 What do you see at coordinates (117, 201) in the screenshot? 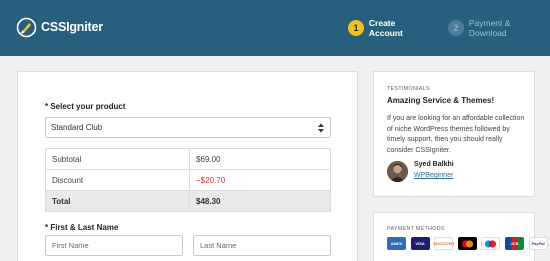
I see `total-label: Total` at bounding box center [117, 201].